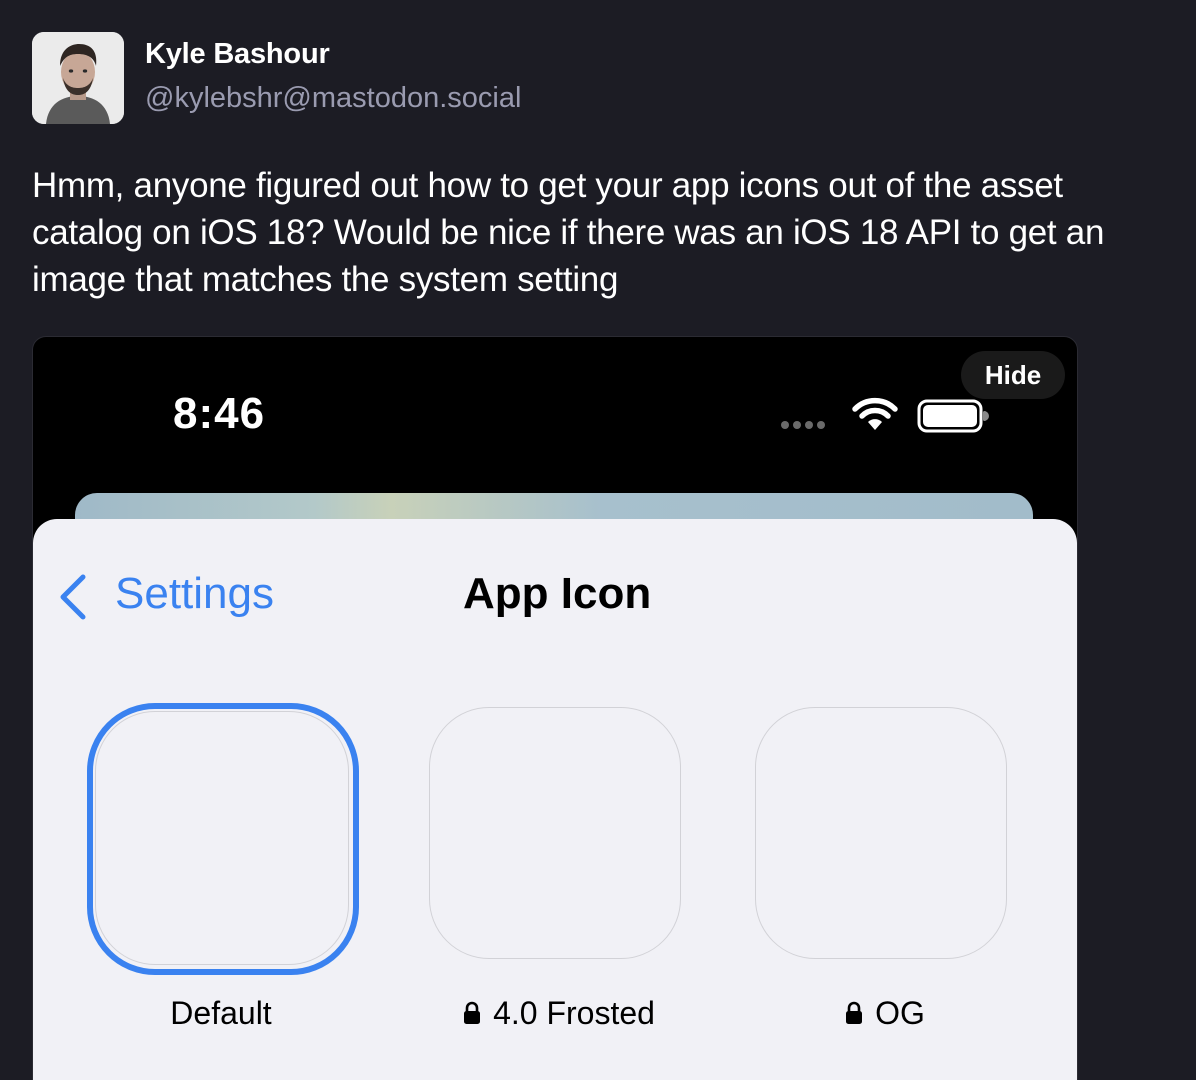  What do you see at coordinates (194, 594) in the screenshot?
I see `back-button: Settings` at bounding box center [194, 594].